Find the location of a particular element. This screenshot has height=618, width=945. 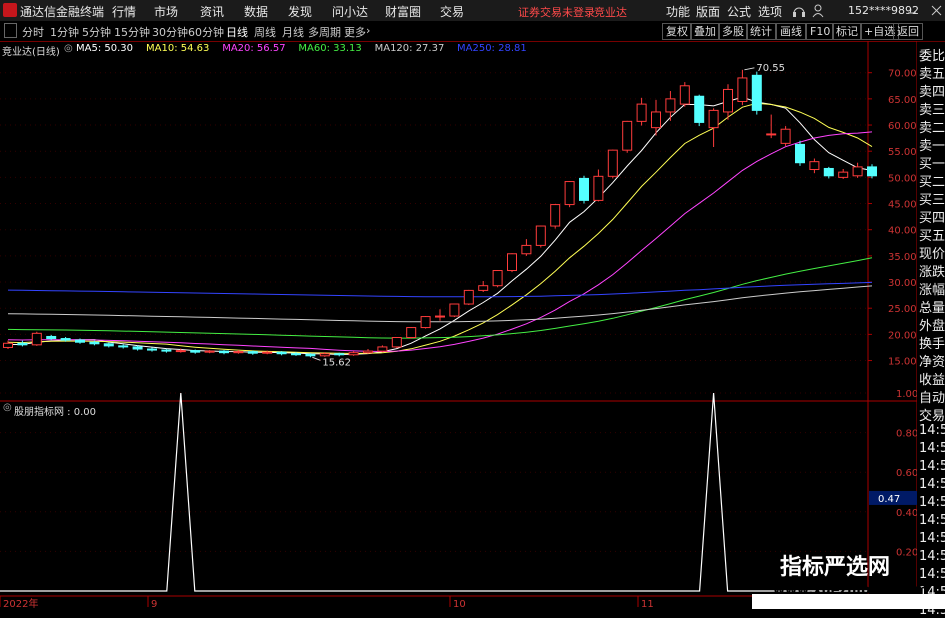

price-tick-label: 15.00 is located at coordinates (902, 362).